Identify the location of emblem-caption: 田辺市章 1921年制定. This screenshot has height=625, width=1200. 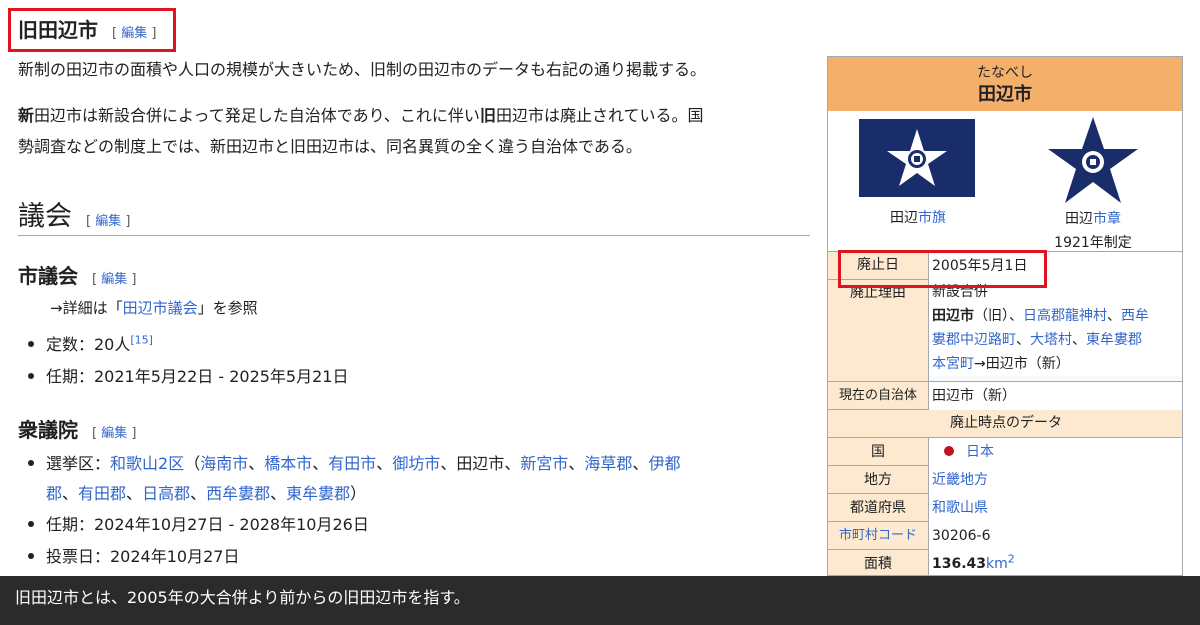
(1093, 231).